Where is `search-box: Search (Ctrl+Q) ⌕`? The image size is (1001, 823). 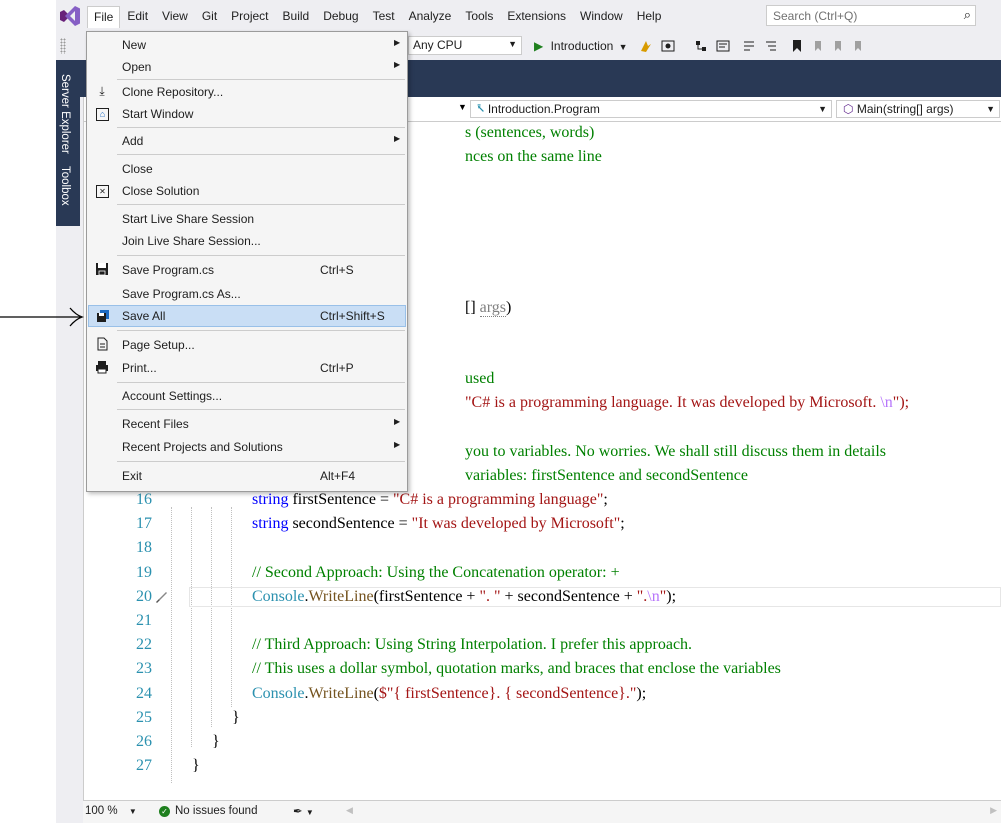 search-box: Search (Ctrl+Q) ⌕ is located at coordinates (871, 15).